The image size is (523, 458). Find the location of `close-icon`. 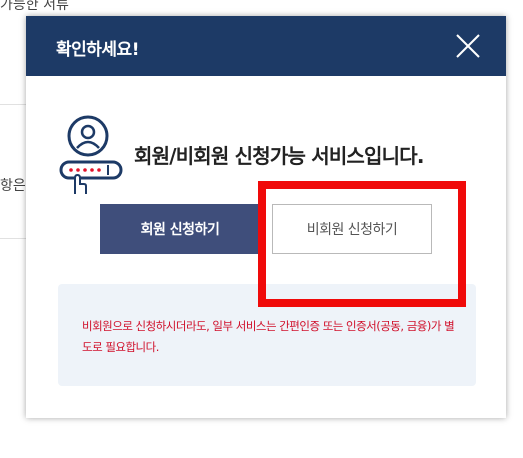

close-icon is located at coordinates (468, 46).